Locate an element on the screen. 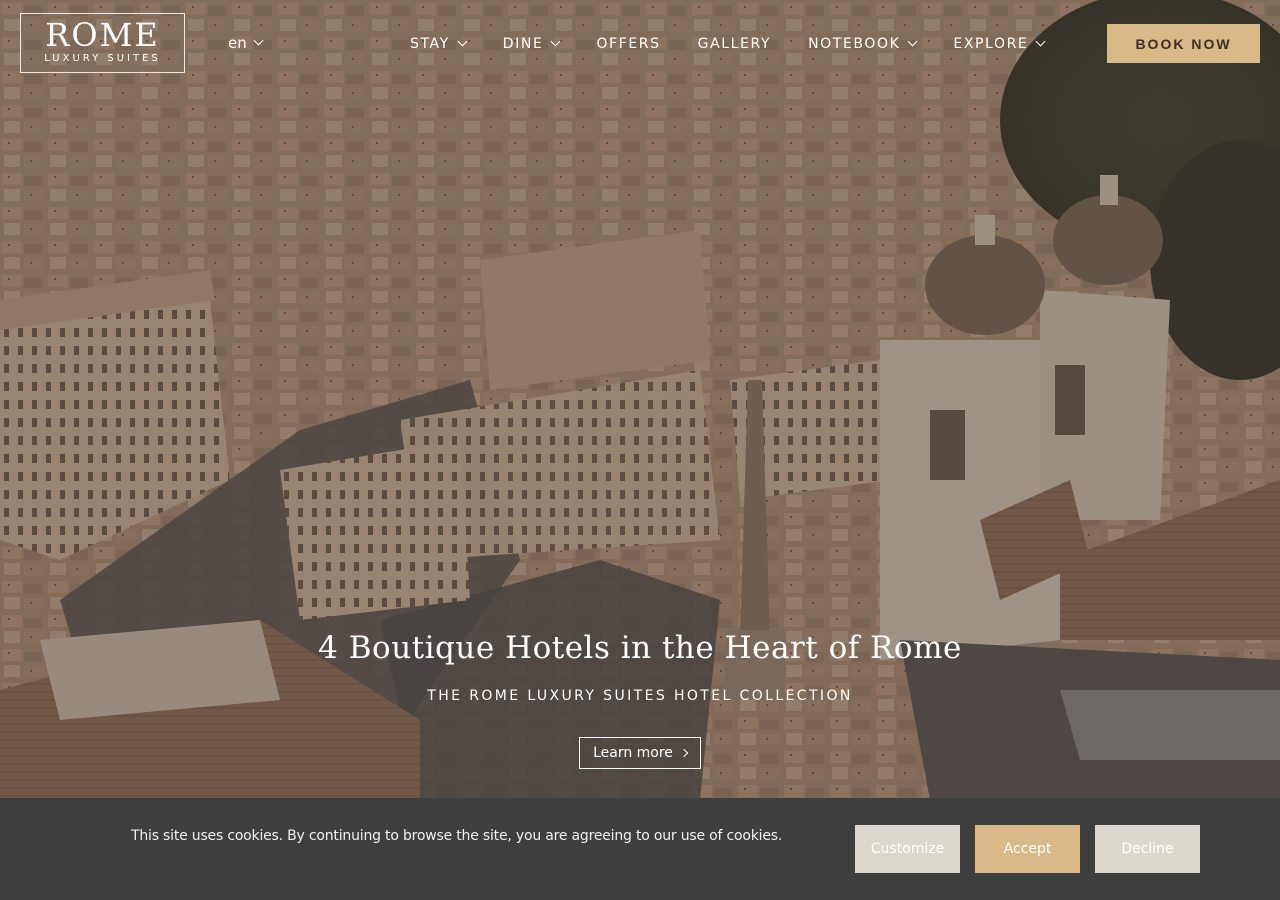 Image resolution: width=1280 pixels, height=900 pixels. nav-item-notebook: NOTEBOOK is located at coordinates (863, 44).